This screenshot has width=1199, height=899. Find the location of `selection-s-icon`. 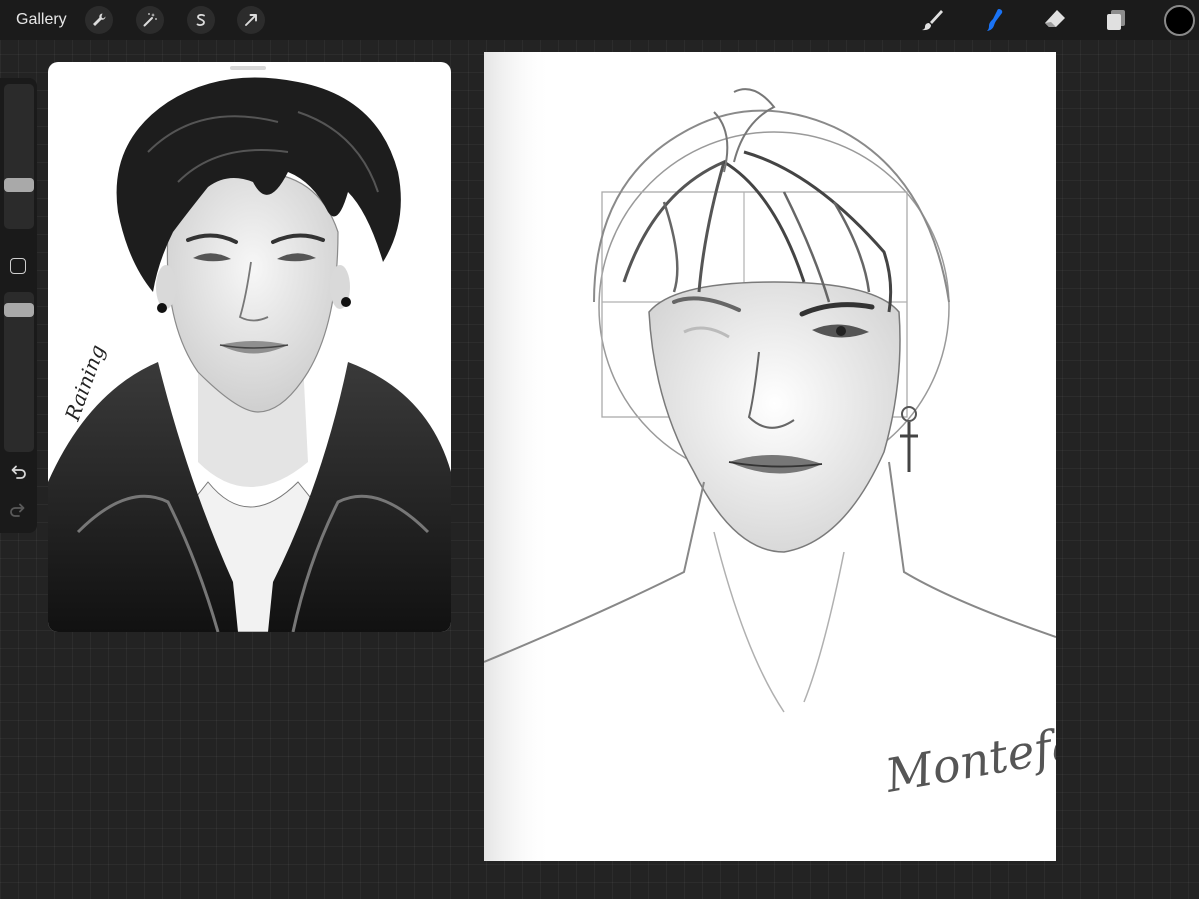

selection-s-icon is located at coordinates (200, 19).